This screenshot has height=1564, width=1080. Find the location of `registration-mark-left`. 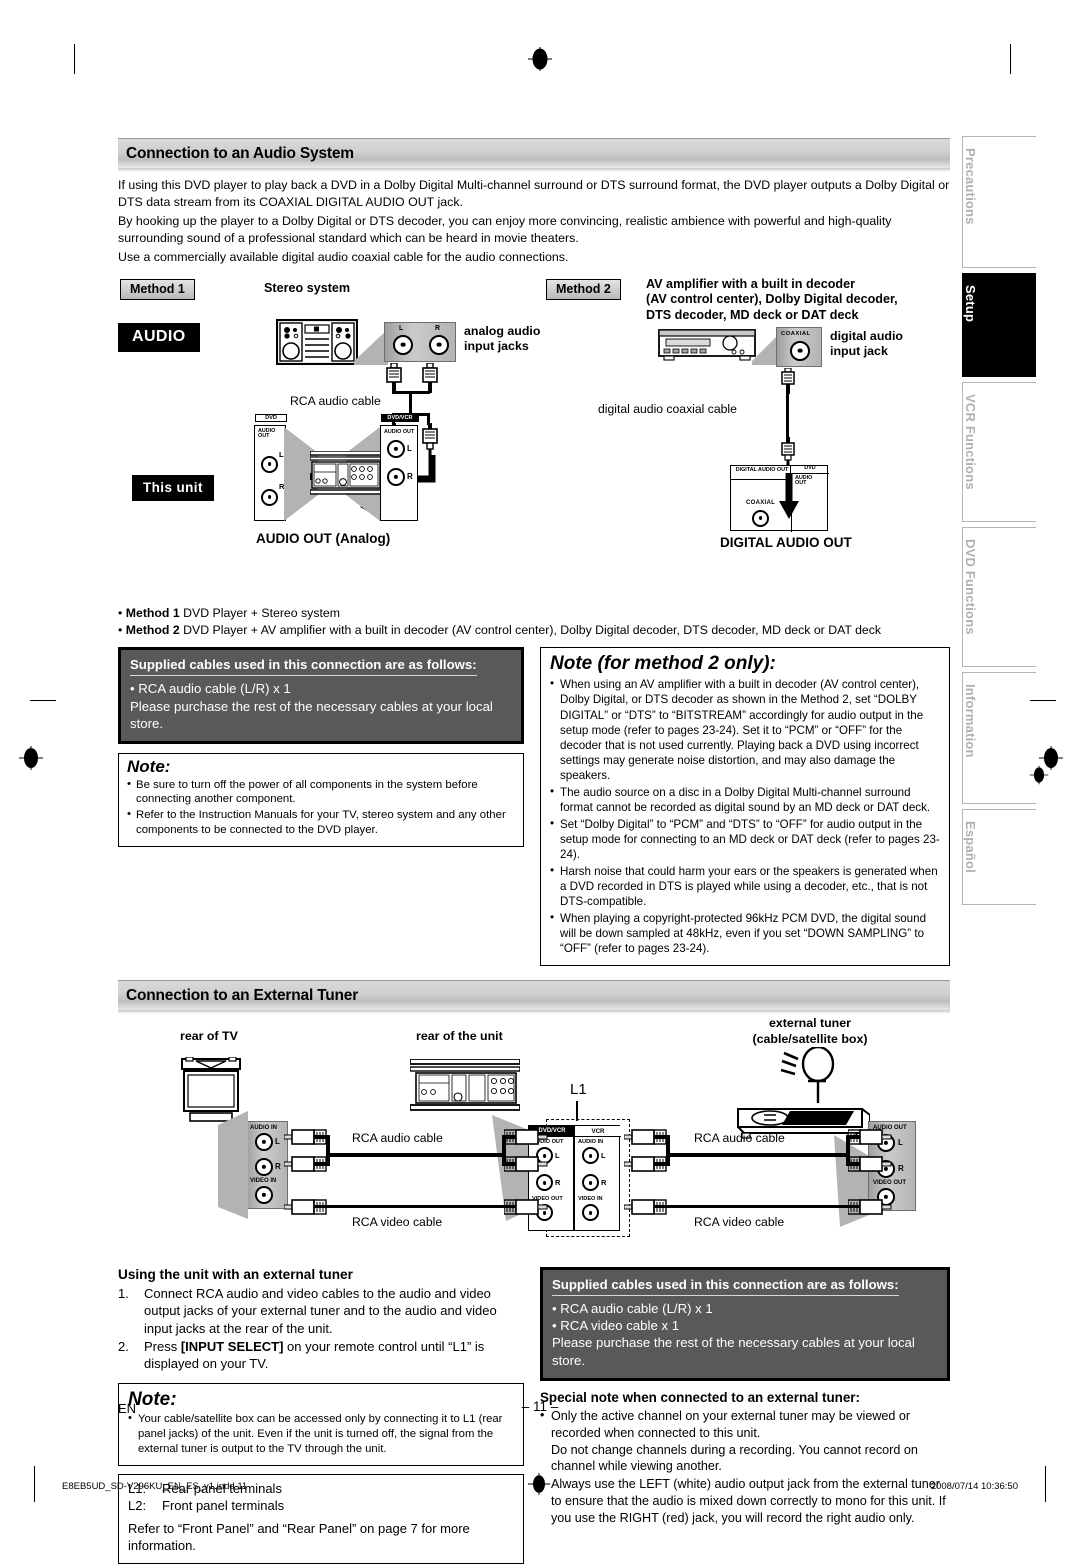

registration-mark-left is located at coordinates (31, 758).